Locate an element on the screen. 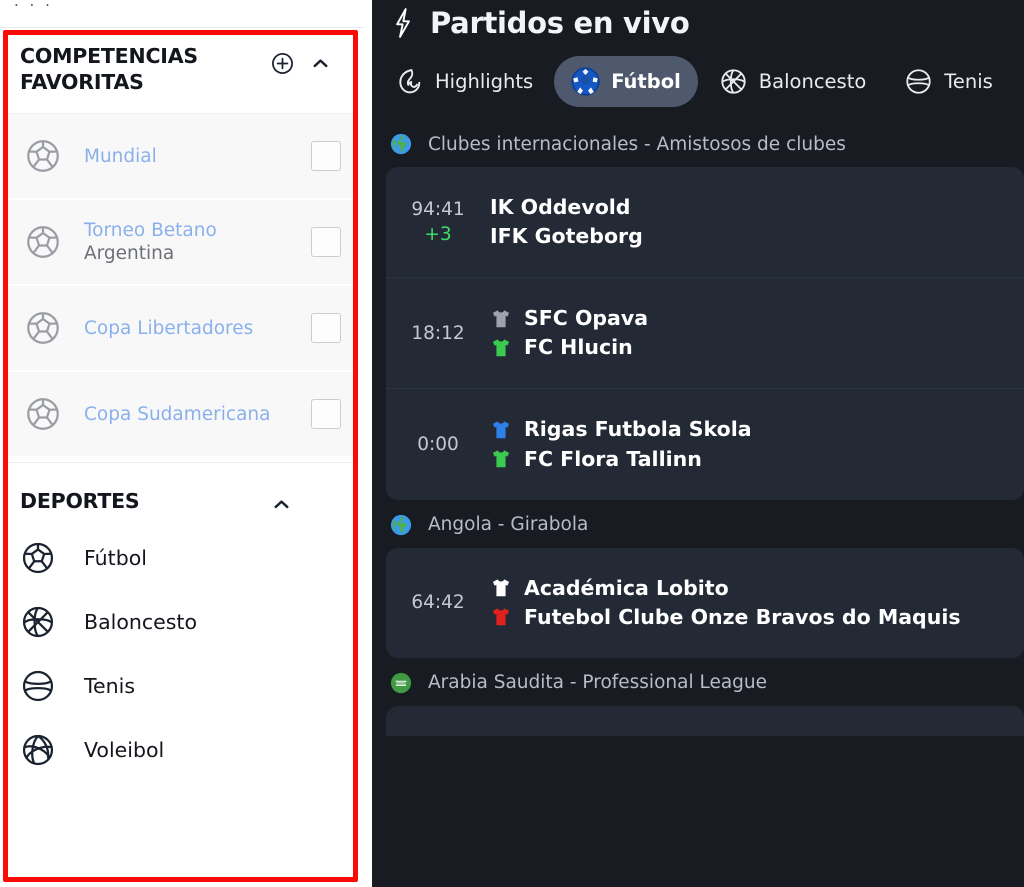  clock-time: 0:00 is located at coordinates (438, 444).